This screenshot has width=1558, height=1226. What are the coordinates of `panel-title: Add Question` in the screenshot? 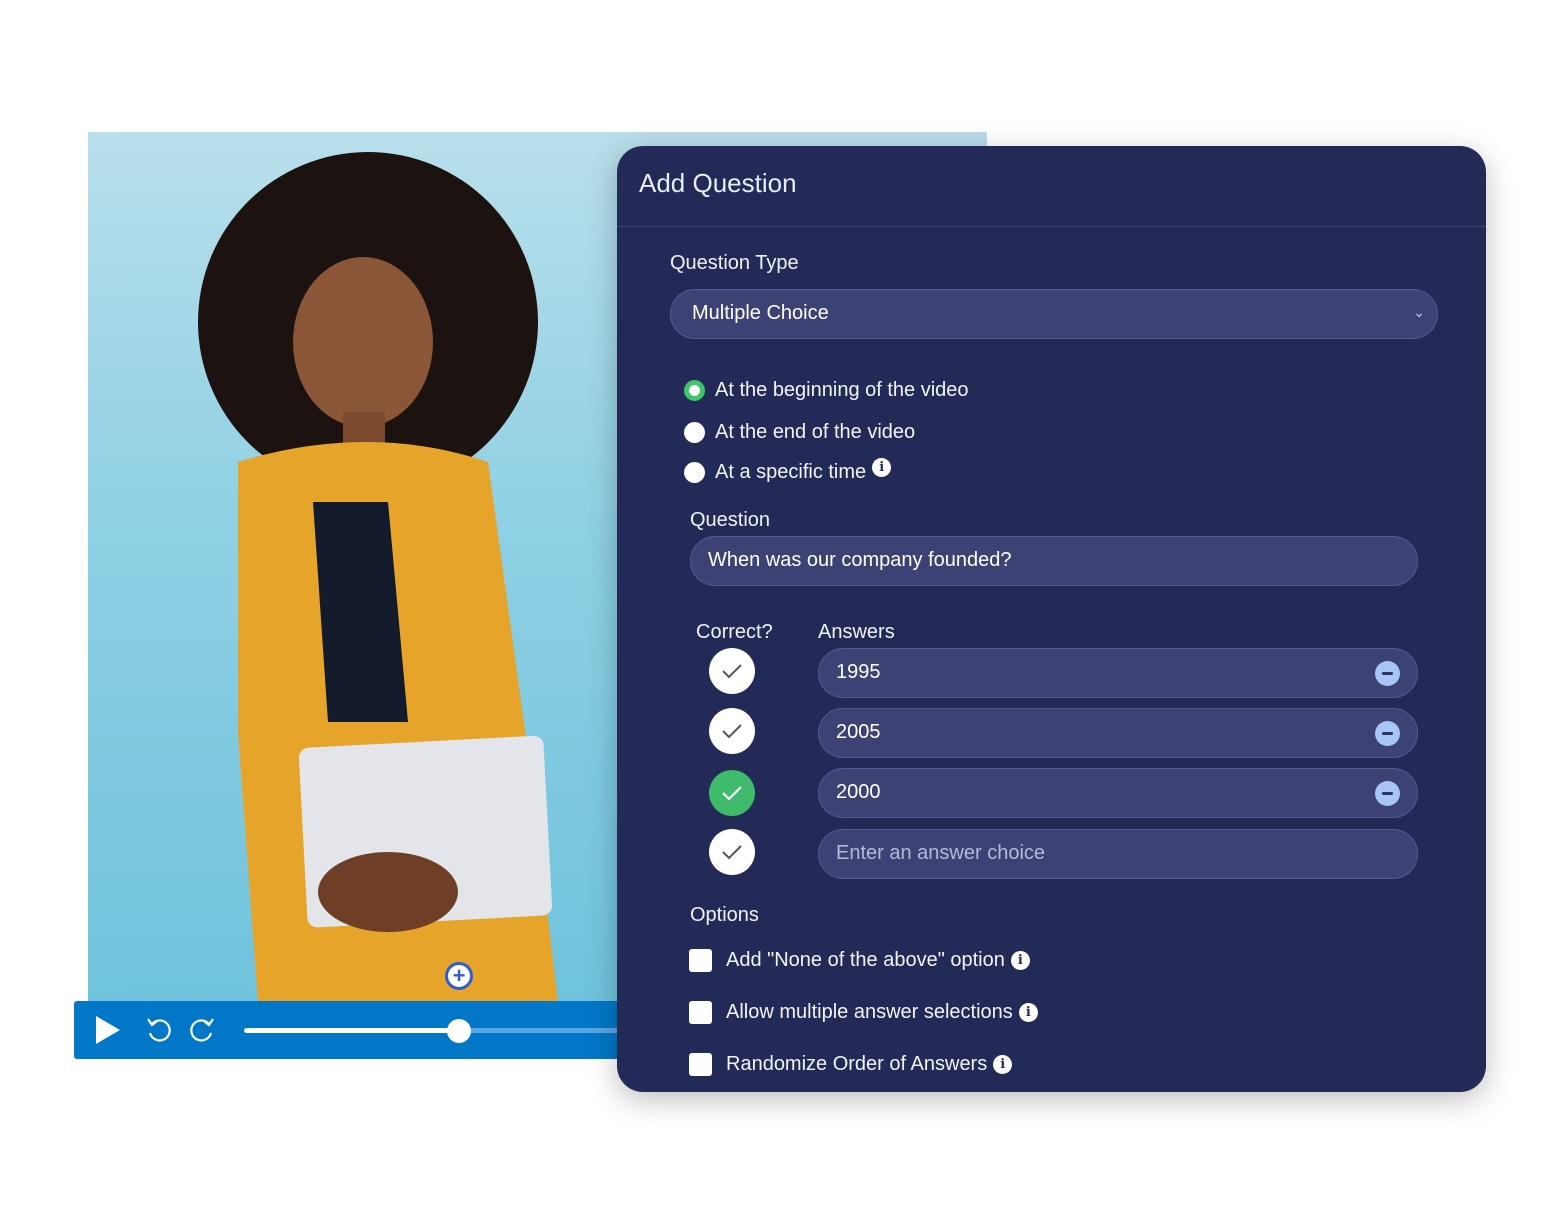 It's located at (718, 183).